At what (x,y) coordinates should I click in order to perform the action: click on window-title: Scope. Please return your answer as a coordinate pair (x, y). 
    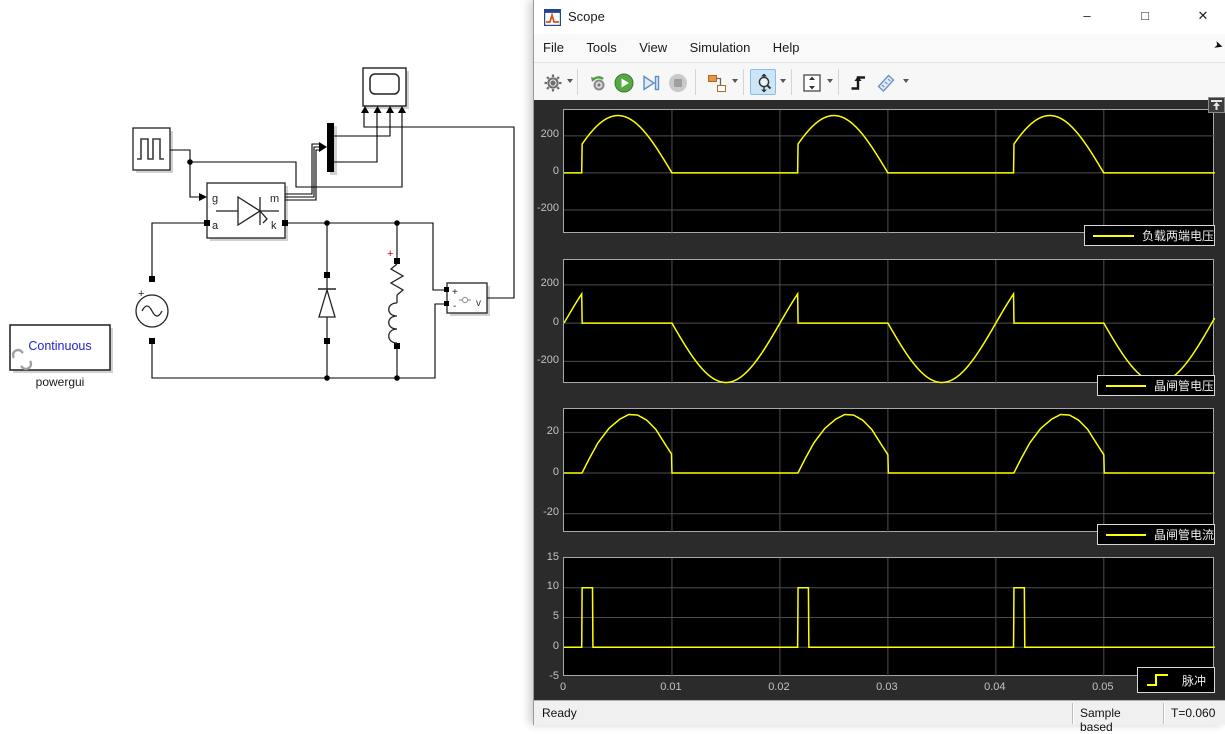
    Looking at the image, I should click on (586, 16).